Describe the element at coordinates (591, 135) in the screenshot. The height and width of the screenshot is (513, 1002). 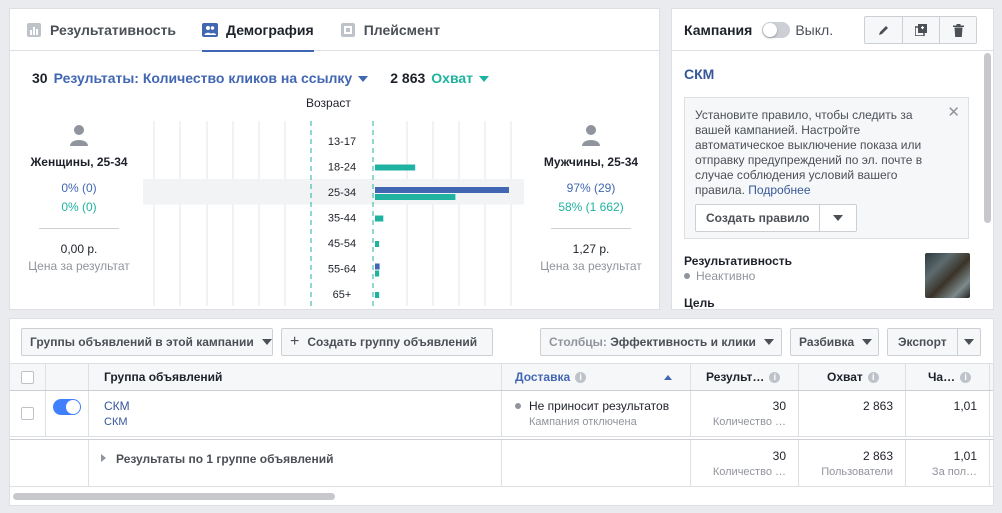
I see `person-icon` at that location.